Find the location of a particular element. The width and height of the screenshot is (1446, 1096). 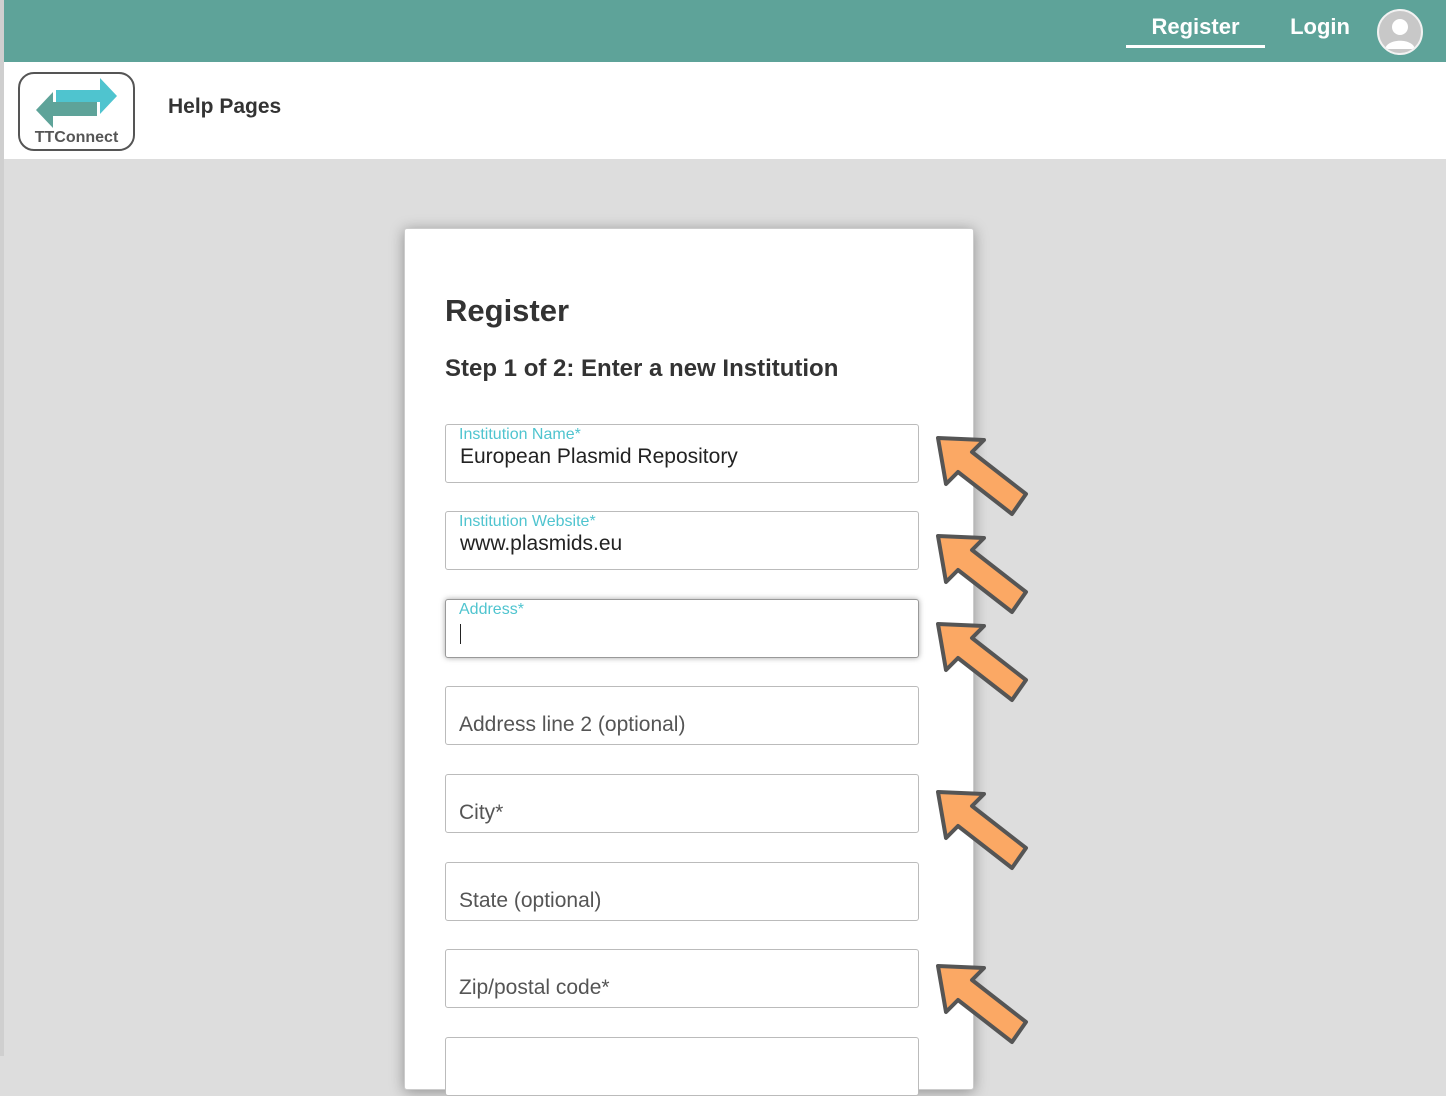

field-label: Address* is located at coordinates (491, 609).